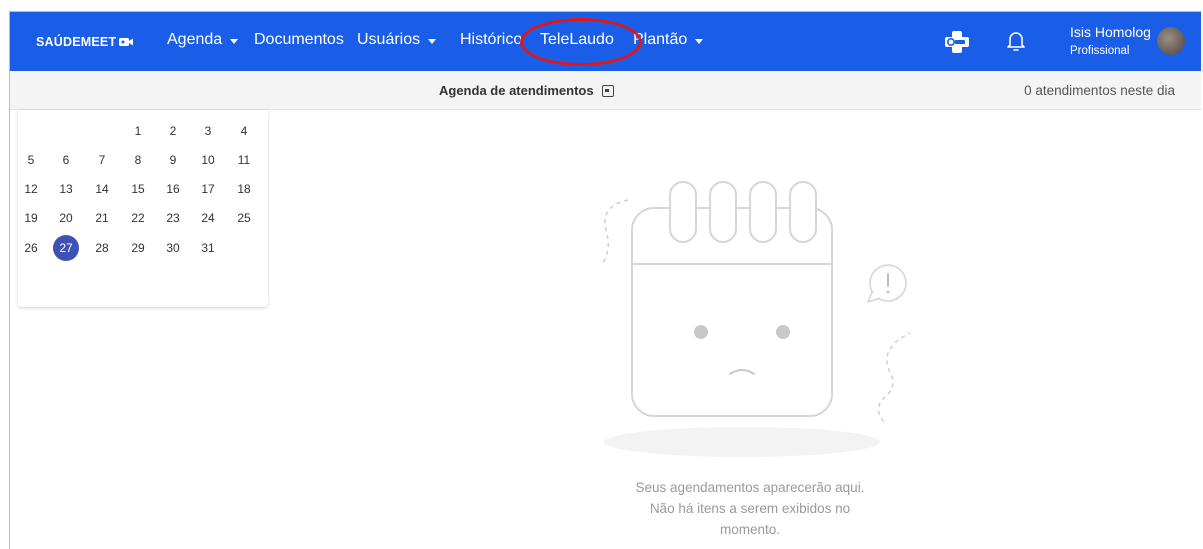 This screenshot has height=549, width=1203. What do you see at coordinates (31, 189) in the screenshot?
I see `calendar-day: 12` at bounding box center [31, 189].